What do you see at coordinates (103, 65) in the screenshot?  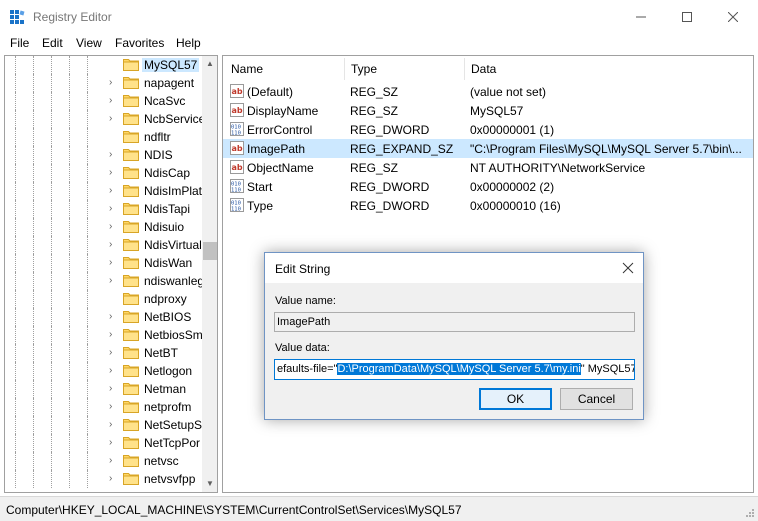 I see `tree-item: MySQL57` at bounding box center [103, 65].